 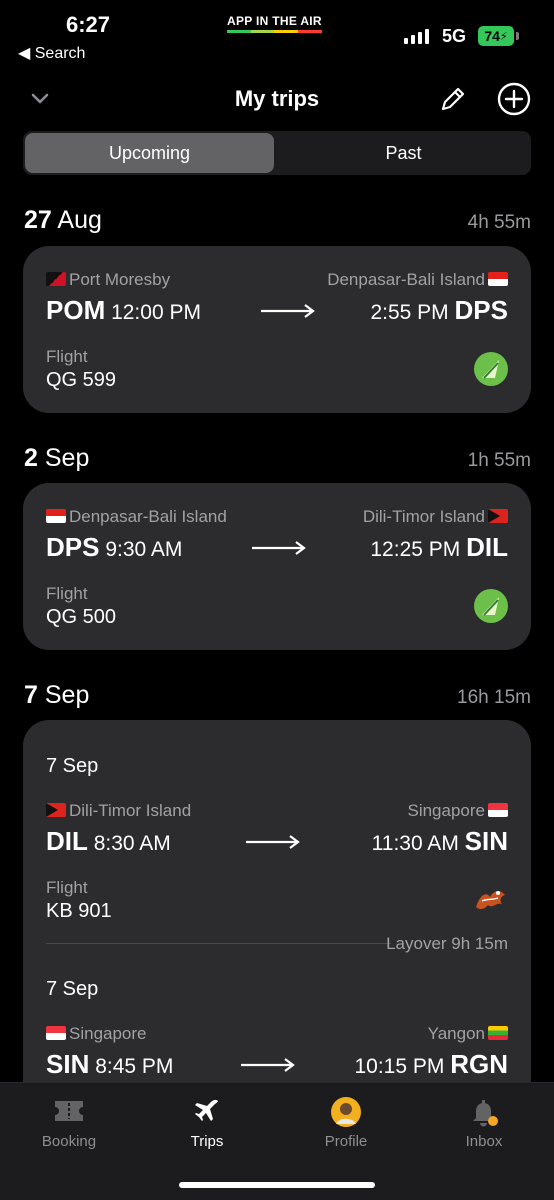 I want to click on trip-duration: 16h 15m, so click(x=494, y=697).